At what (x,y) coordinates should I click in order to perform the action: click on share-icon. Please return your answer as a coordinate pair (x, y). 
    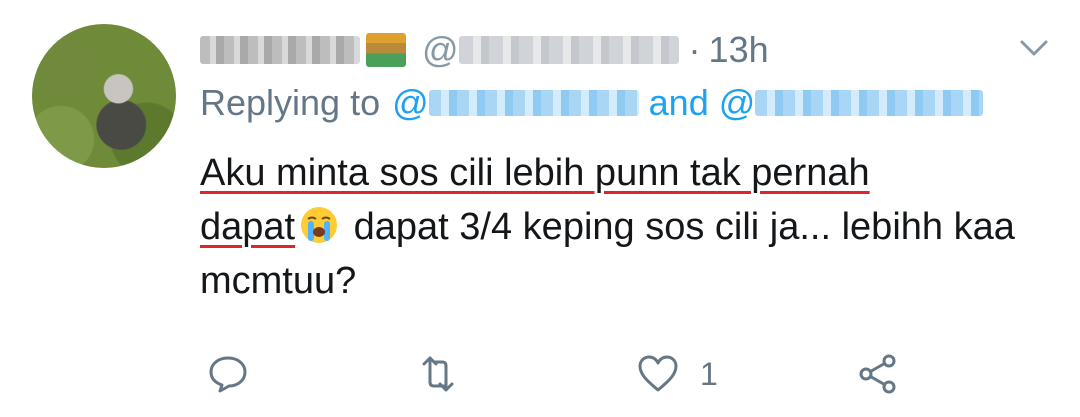
    Looking at the image, I should click on (877, 374).